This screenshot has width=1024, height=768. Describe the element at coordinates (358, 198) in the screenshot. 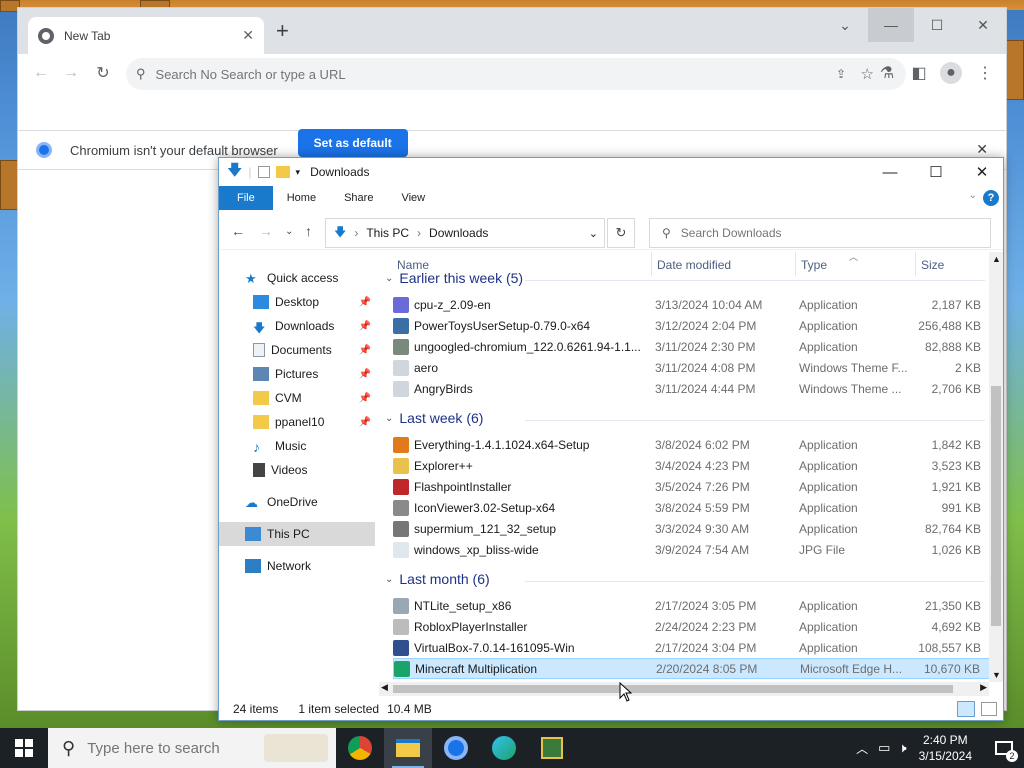

I see `tab-share: Share` at that location.